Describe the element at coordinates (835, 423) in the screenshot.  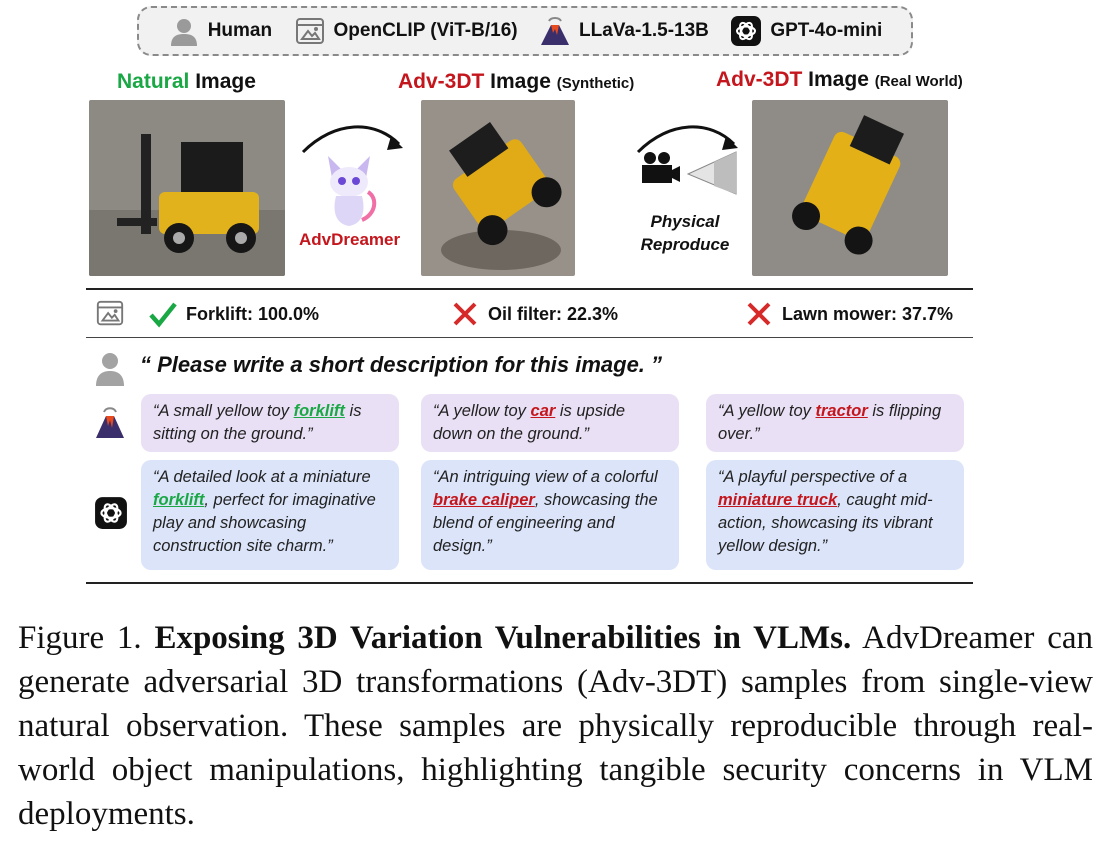
I see `llava-response-real: “A yellow toy tractor is flipping over.”` at that location.